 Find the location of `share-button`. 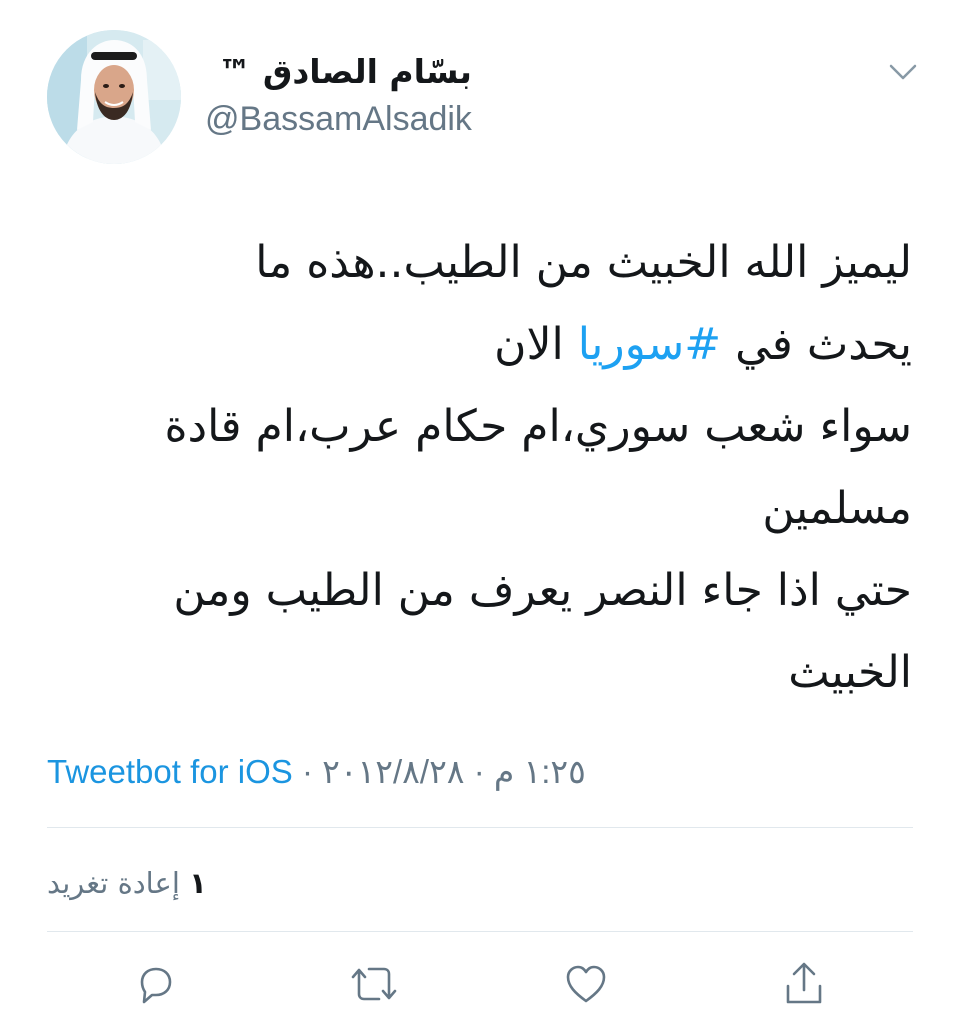

share-button is located at coordinates (804, 986).